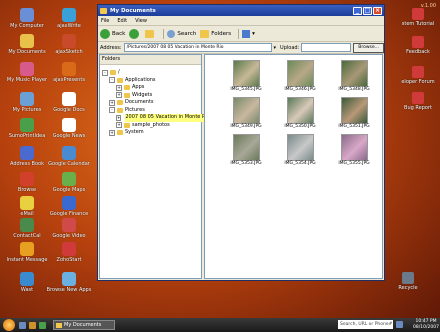 The width and height of the screenshot is (440, 332). I want to click on taskbar-search-input: Search, URL or Phone#, so click(365, 324).